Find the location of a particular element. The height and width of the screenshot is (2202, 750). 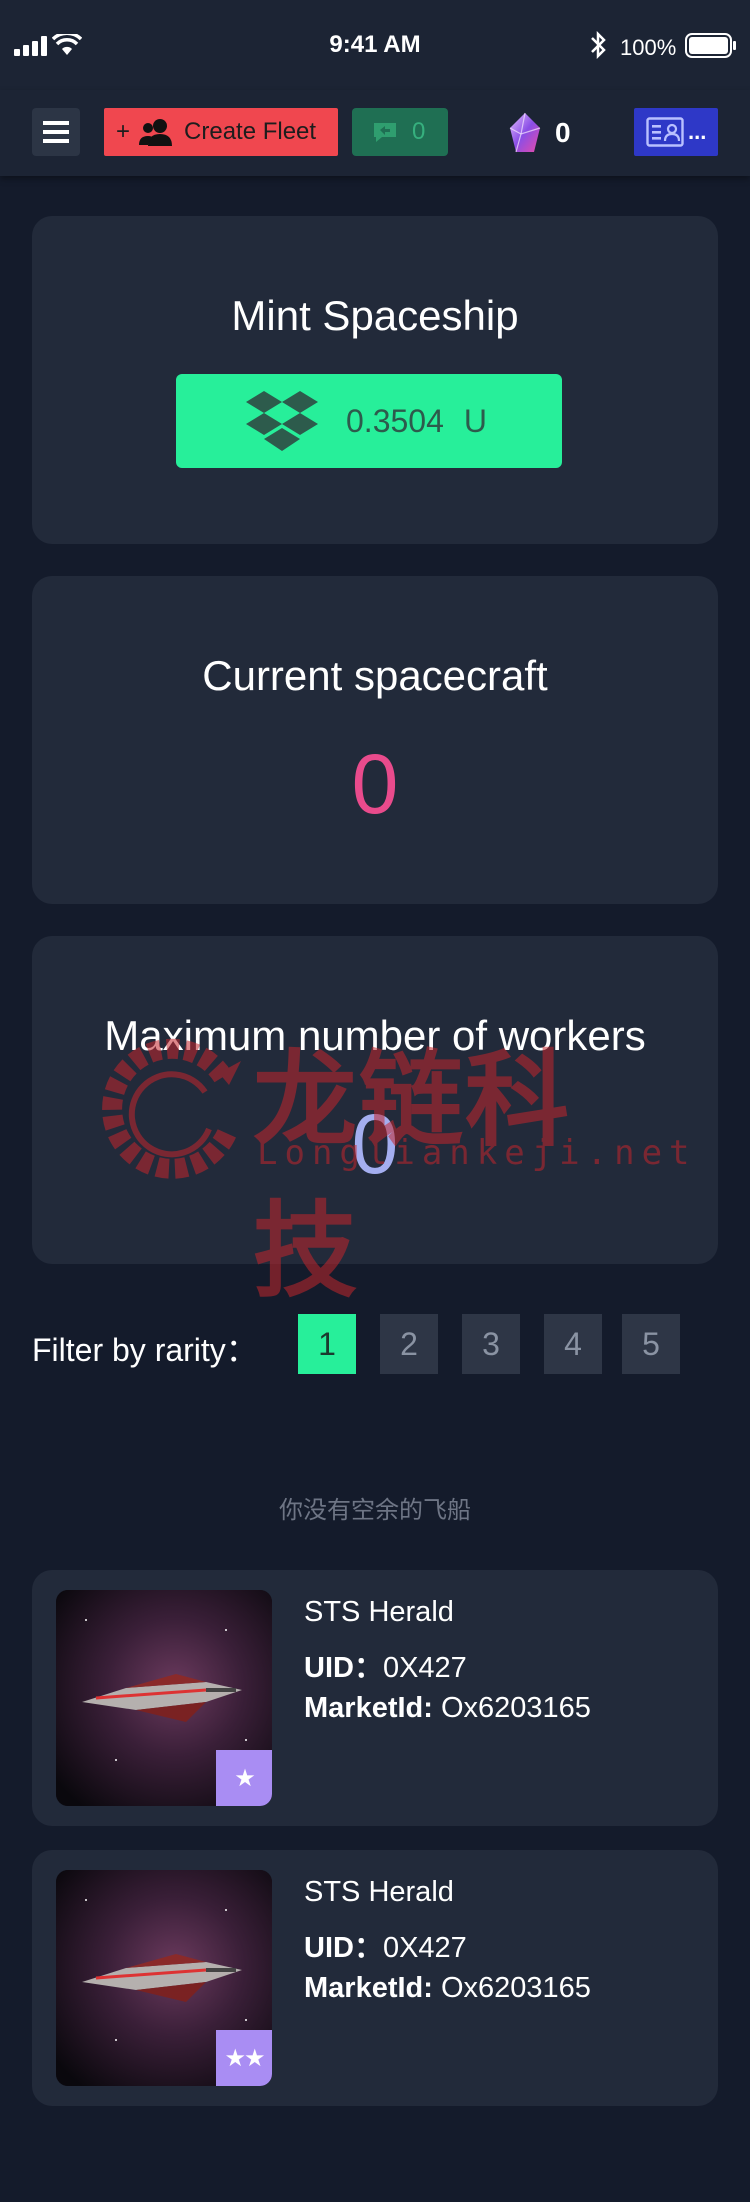

mint-card: Mint Spaceship 0.3504 U is located at coordinates (375, 380).